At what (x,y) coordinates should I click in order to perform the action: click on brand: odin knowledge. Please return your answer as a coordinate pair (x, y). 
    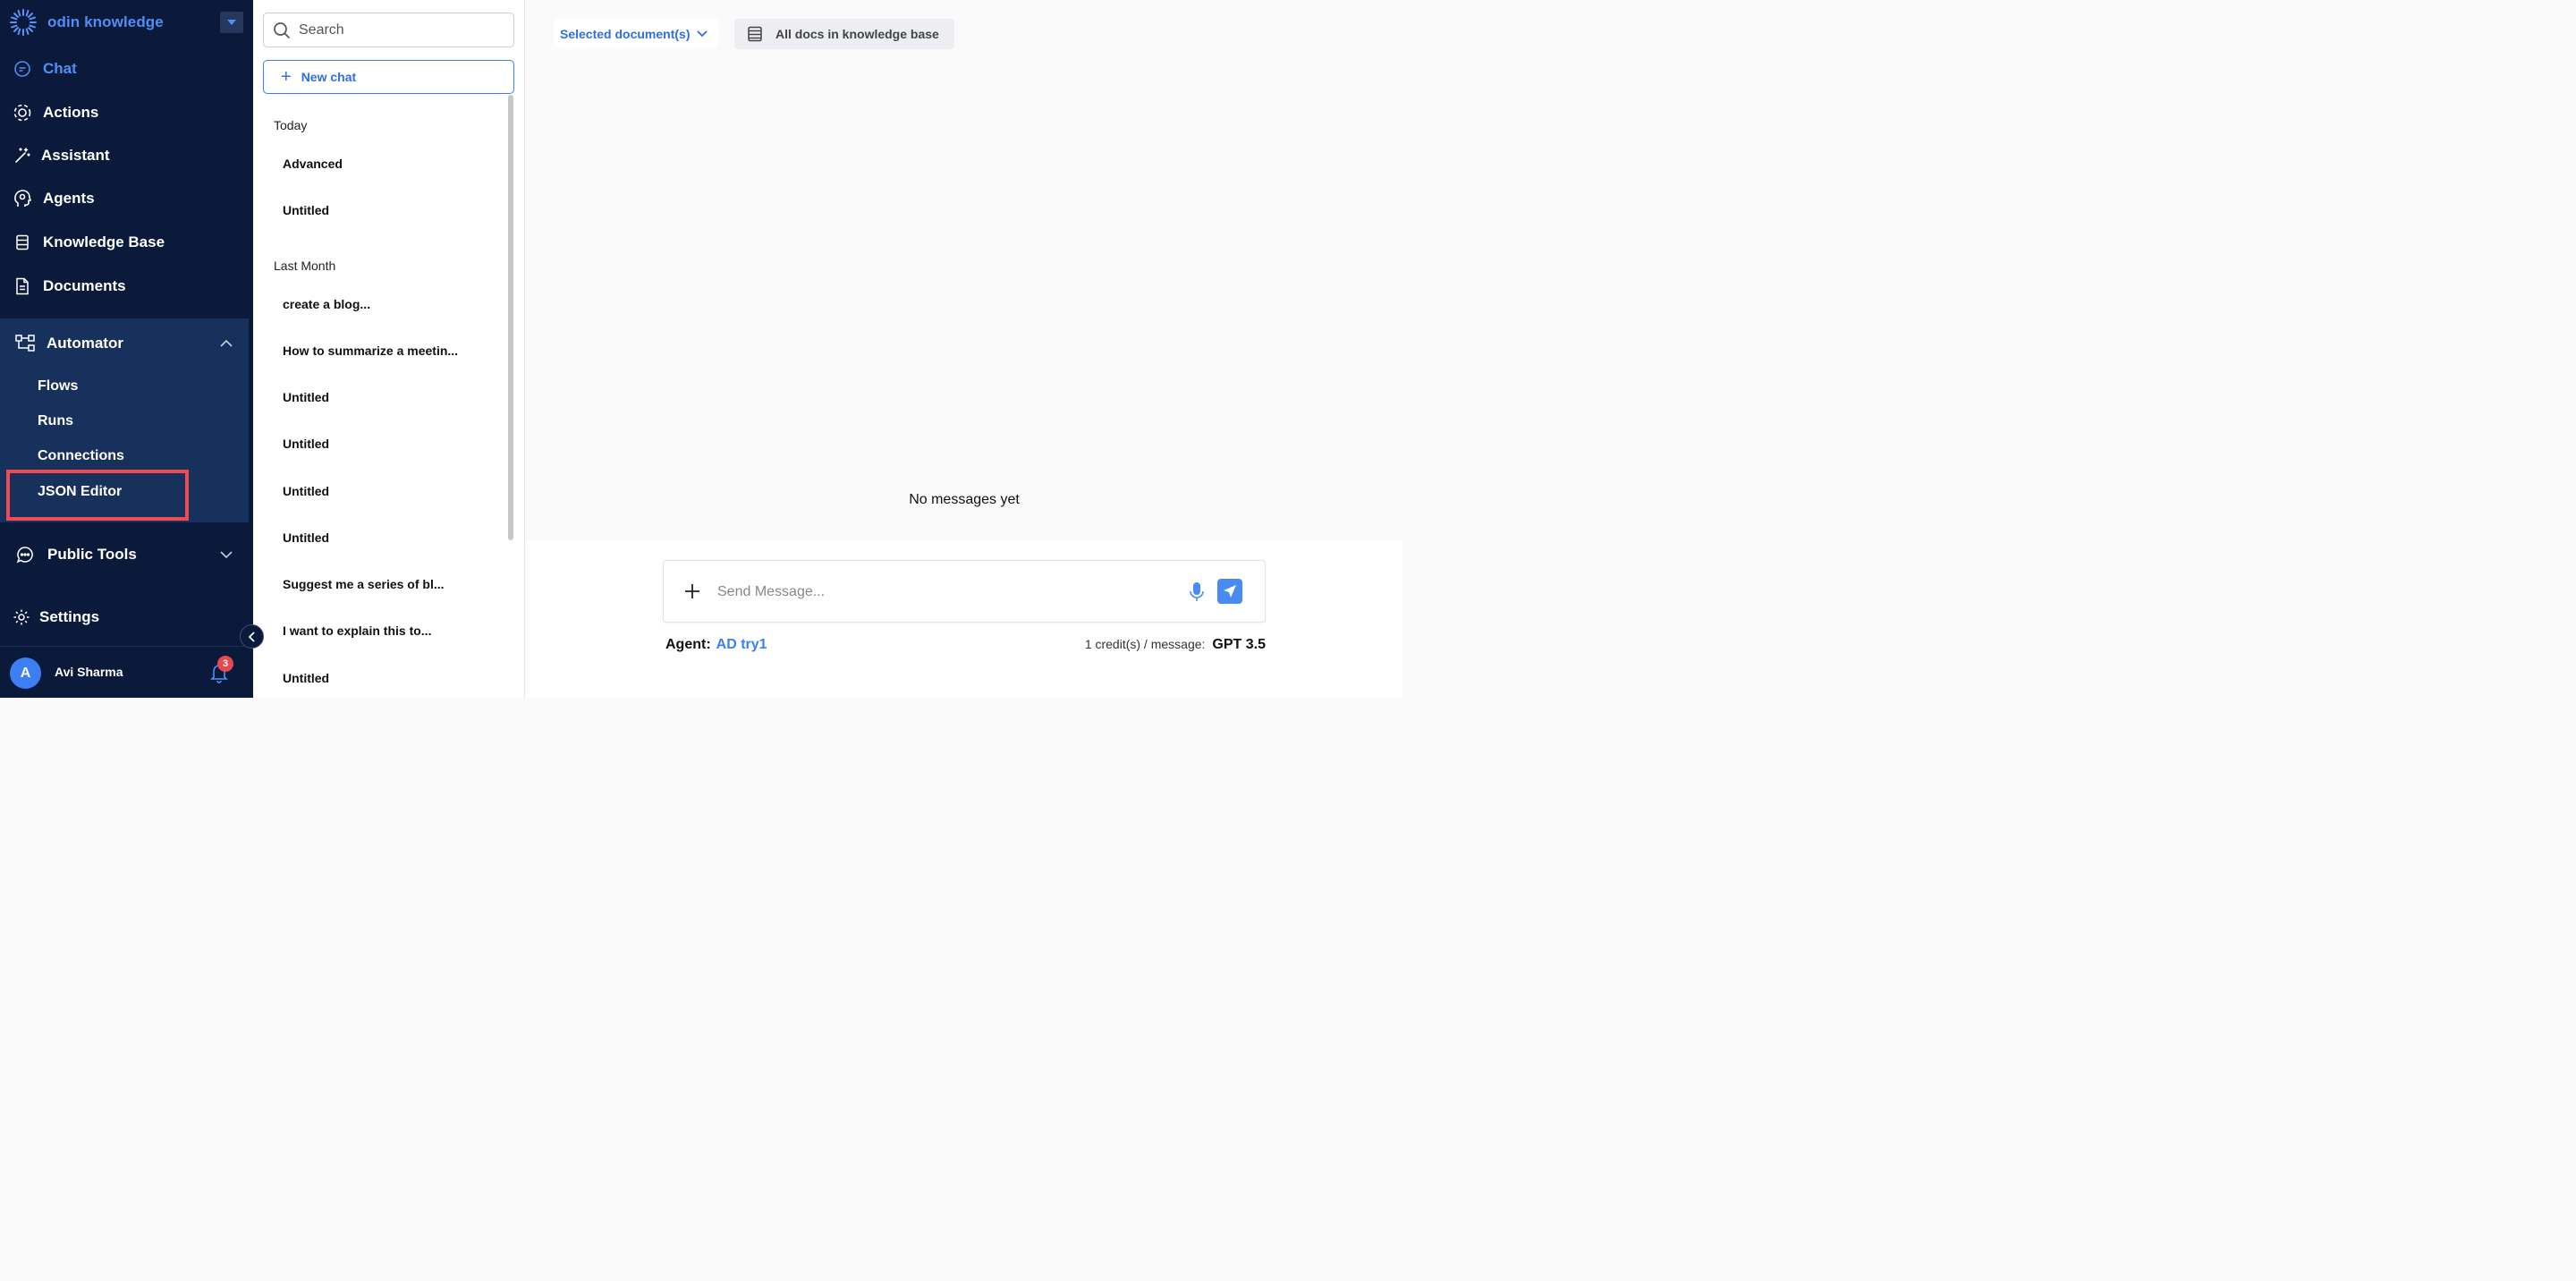
    Looking at the image, I should click on (126, 22).